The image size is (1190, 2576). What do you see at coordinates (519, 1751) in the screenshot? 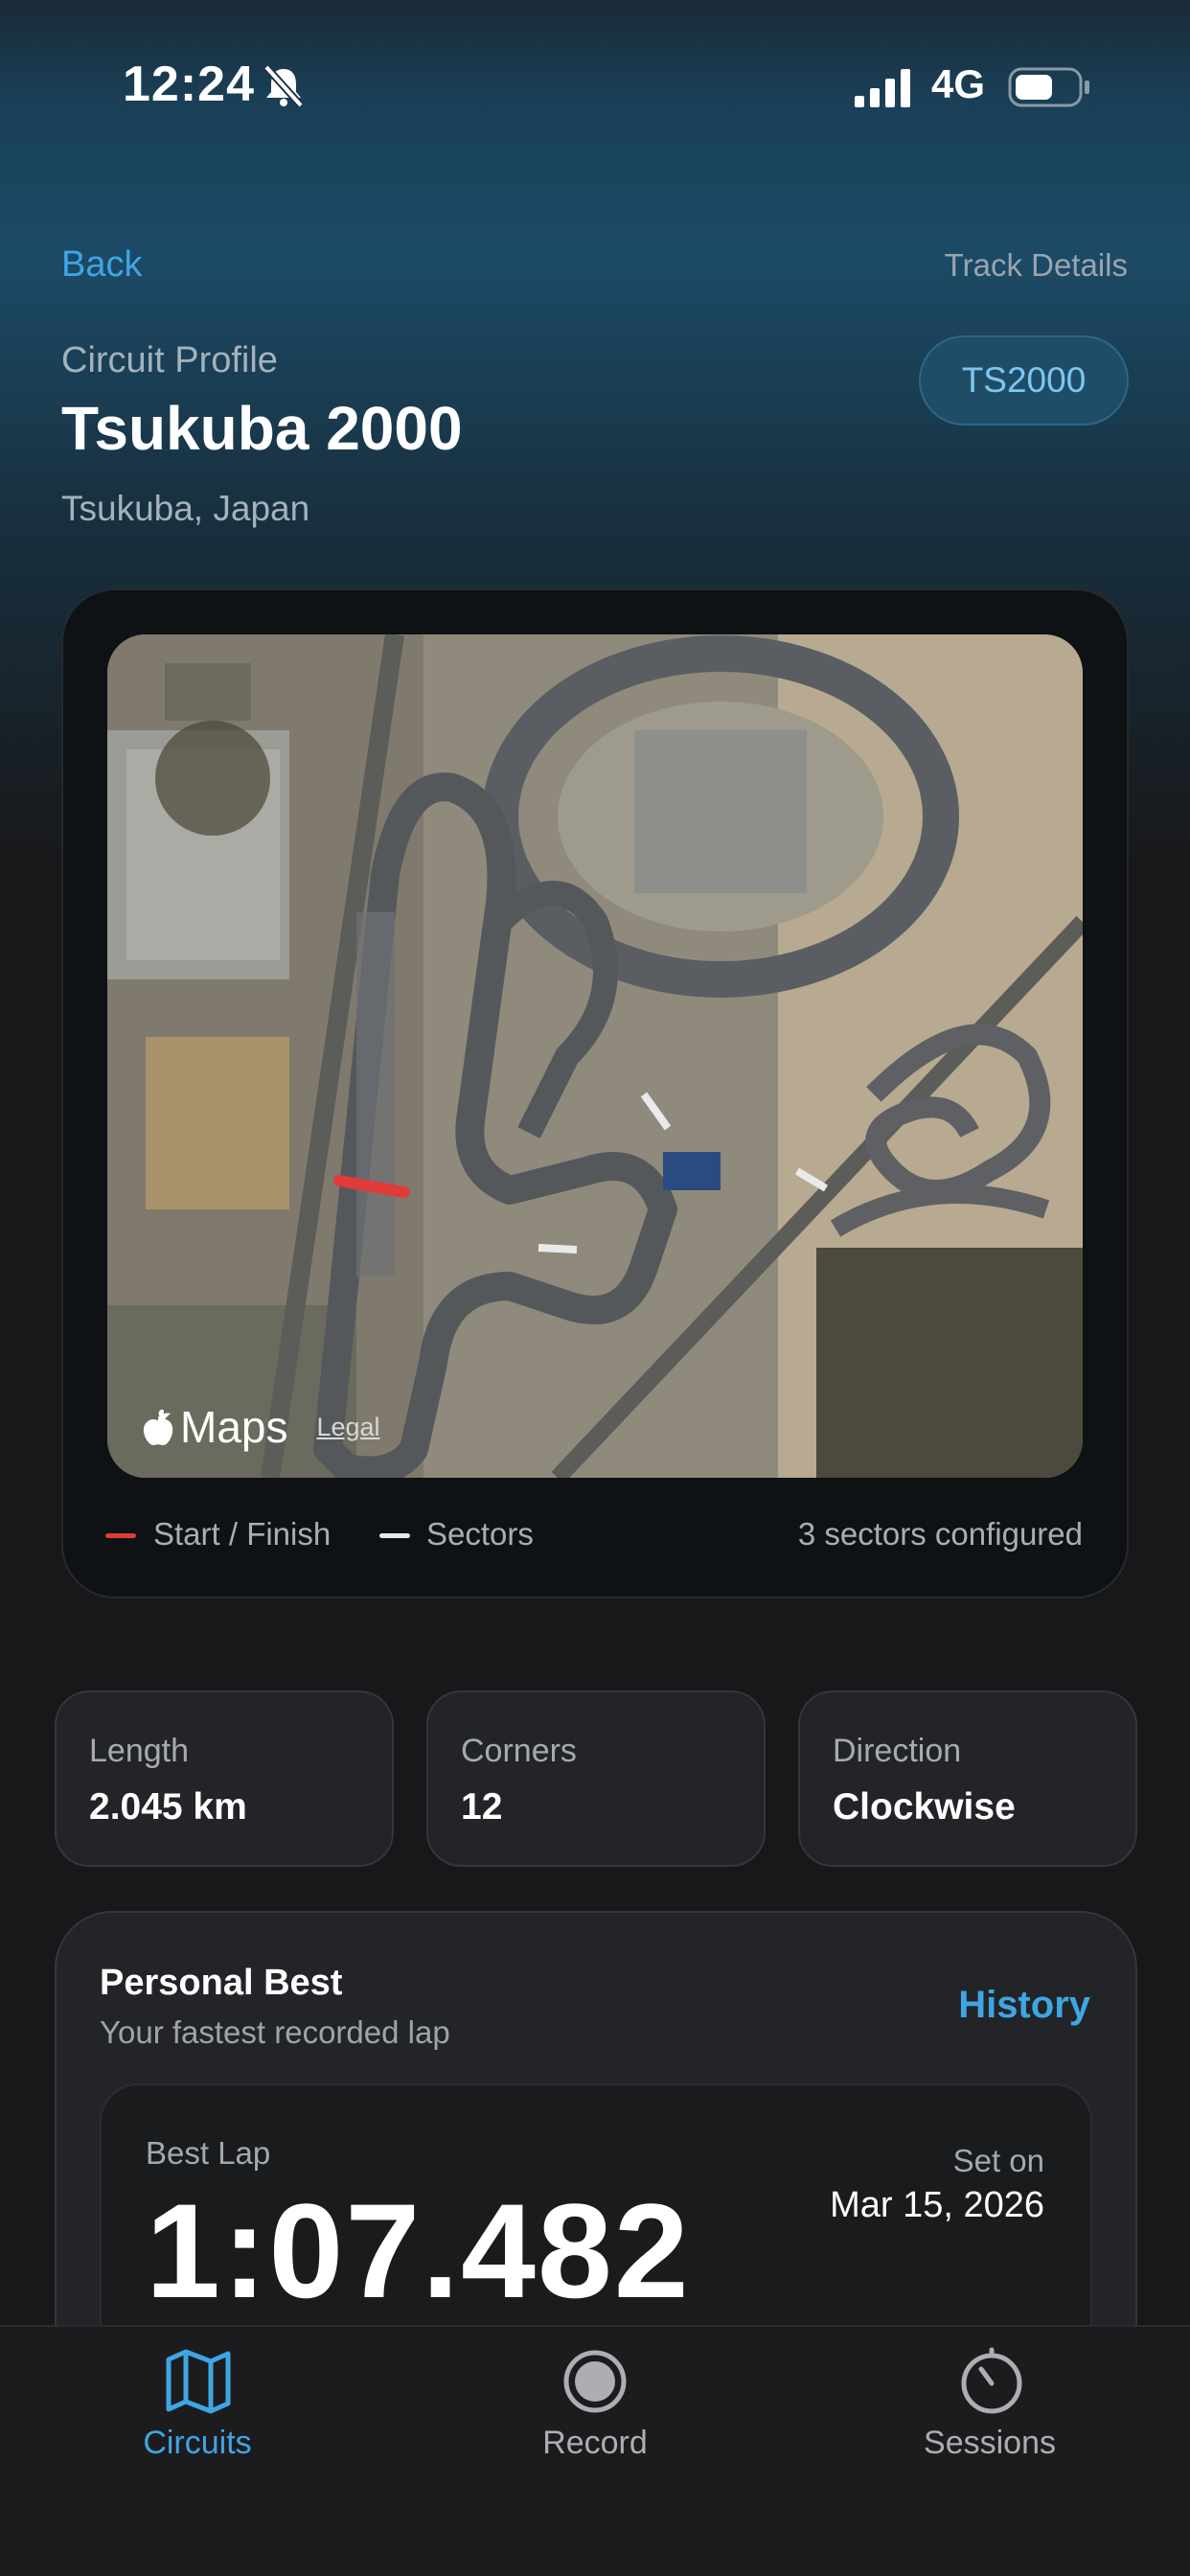
I see `stat-label: Corners` at bounding box center [519, 1751].